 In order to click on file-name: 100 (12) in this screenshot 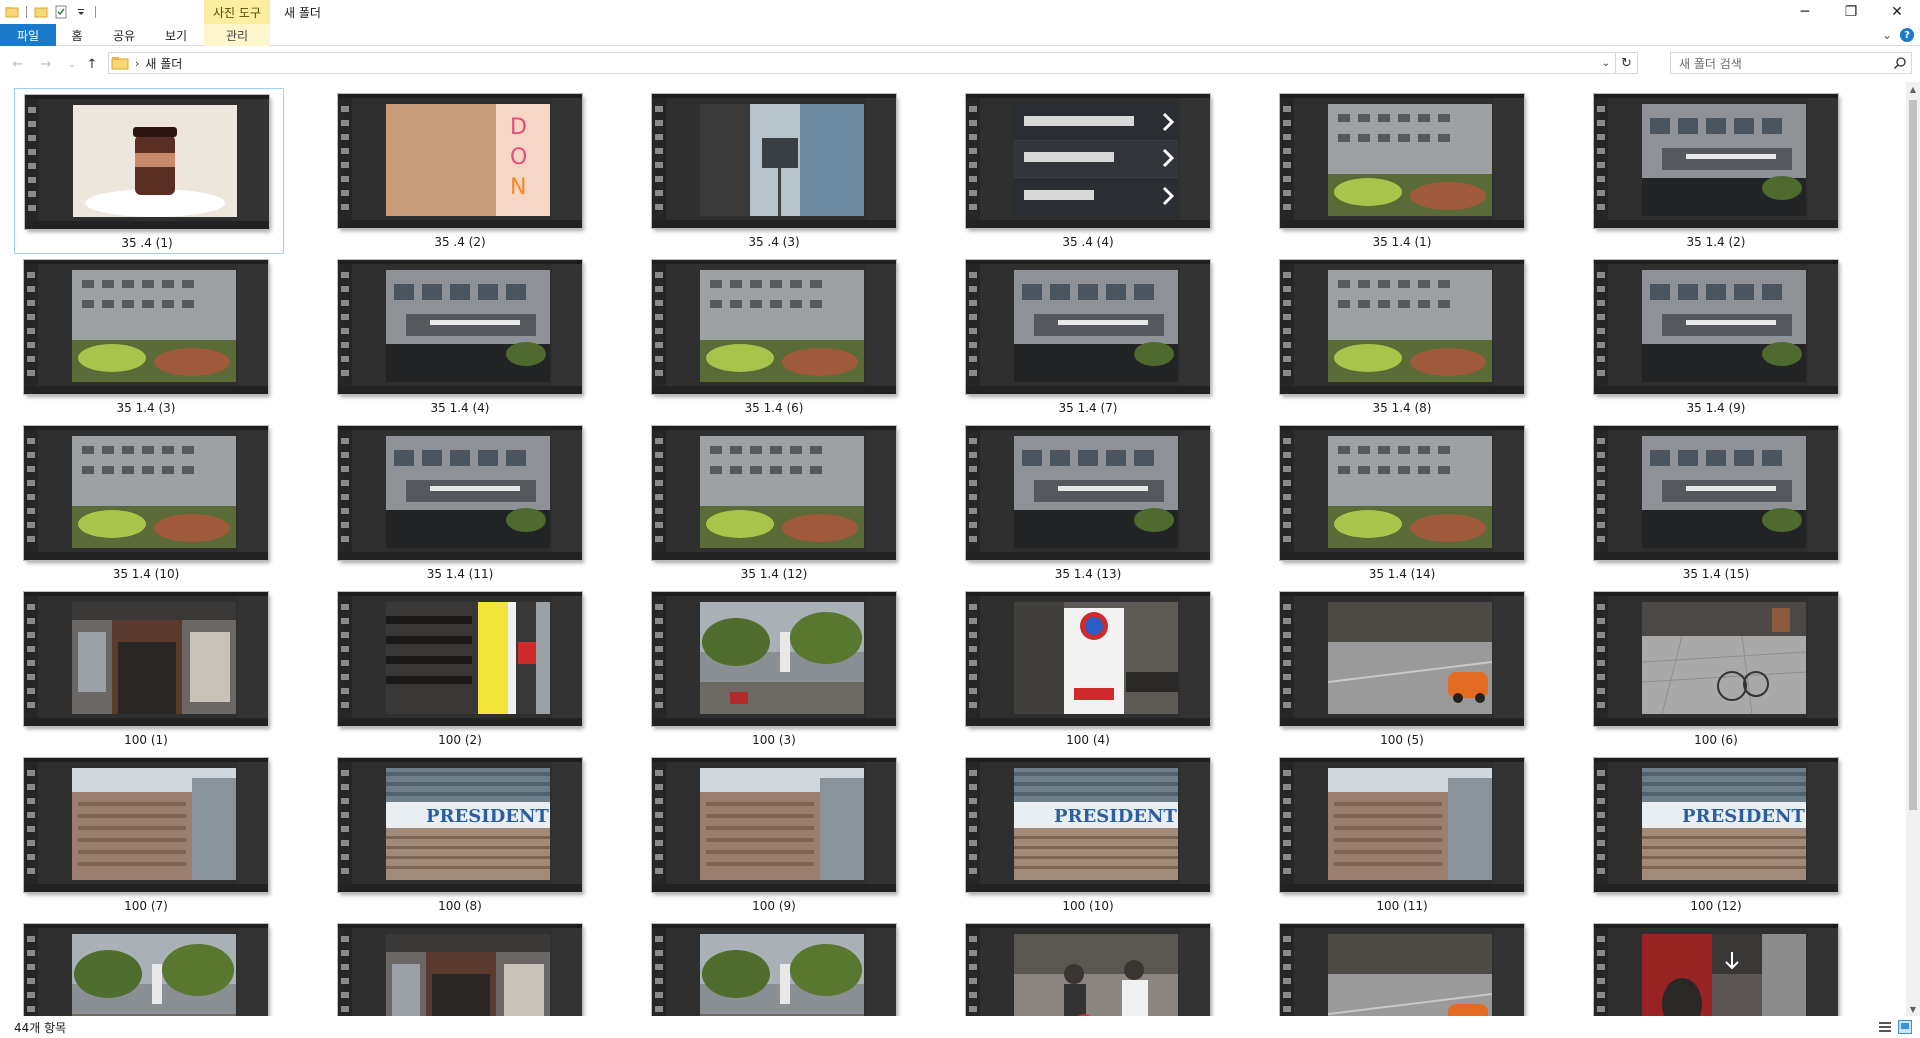, I will do `click(1716, 906)`.